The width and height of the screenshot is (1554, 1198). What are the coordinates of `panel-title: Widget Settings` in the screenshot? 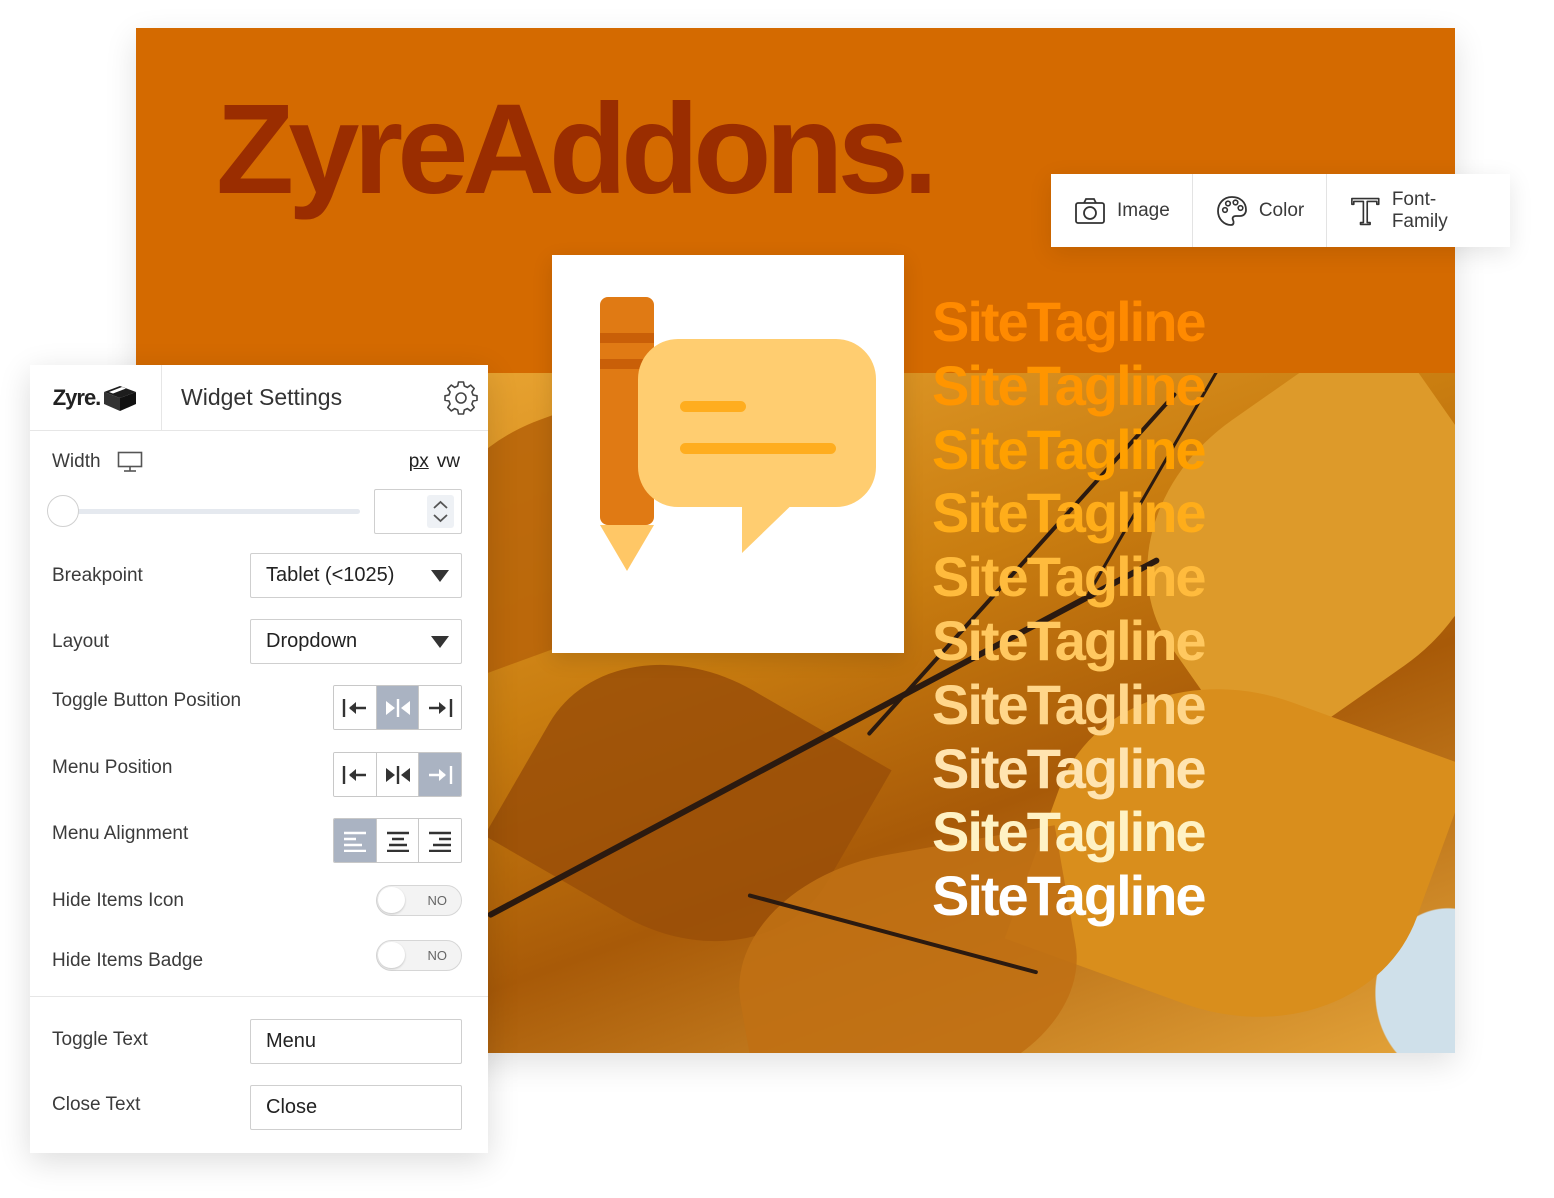 It's located at (262, 397).